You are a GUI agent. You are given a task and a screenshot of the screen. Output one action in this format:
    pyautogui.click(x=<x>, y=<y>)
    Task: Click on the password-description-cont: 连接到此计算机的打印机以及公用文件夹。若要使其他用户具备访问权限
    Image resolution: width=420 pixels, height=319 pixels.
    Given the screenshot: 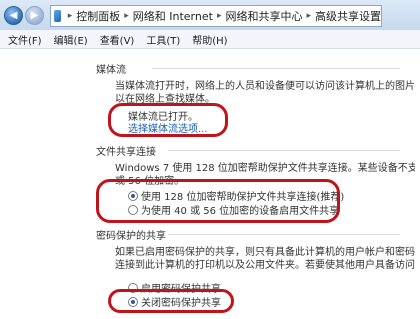 What is the action you would take?
    pyautogui.click(x=265, y=265)
    